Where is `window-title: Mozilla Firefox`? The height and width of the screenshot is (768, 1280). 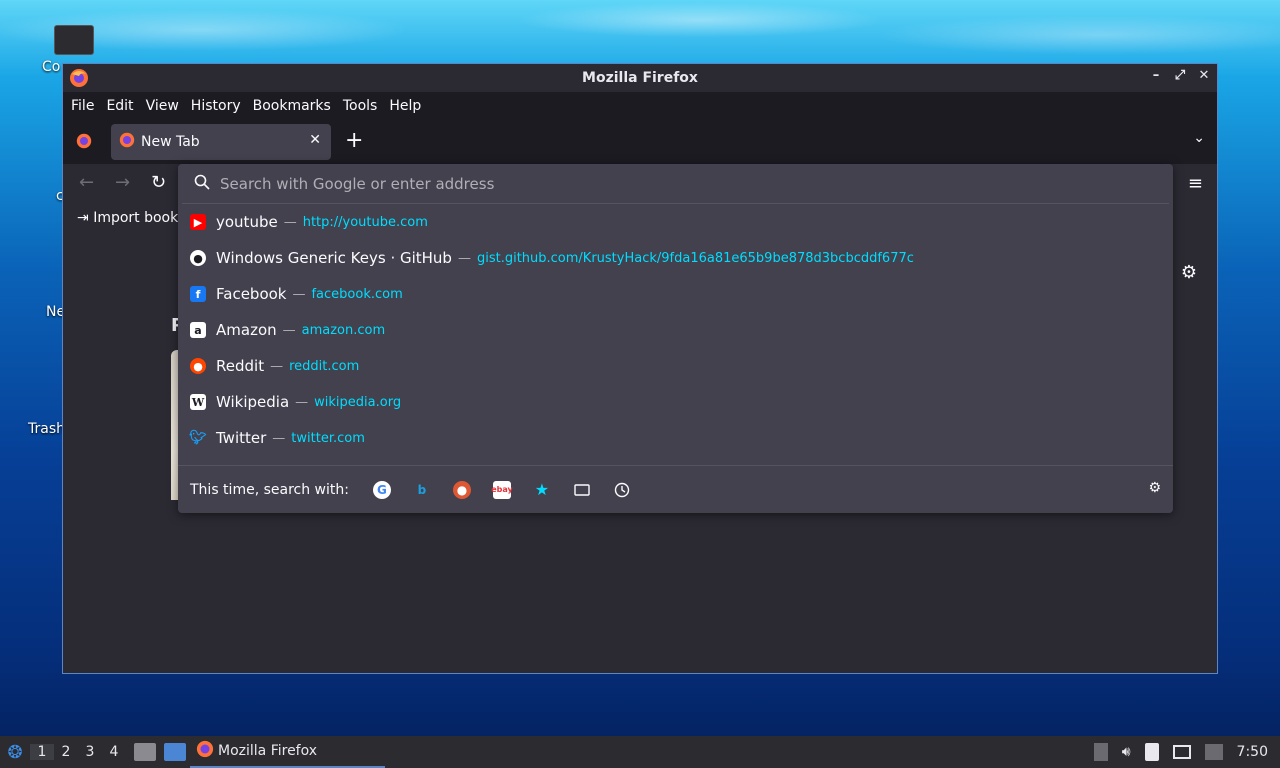 window-title: Mozilla Firefox is located at coordinates (640, 78).